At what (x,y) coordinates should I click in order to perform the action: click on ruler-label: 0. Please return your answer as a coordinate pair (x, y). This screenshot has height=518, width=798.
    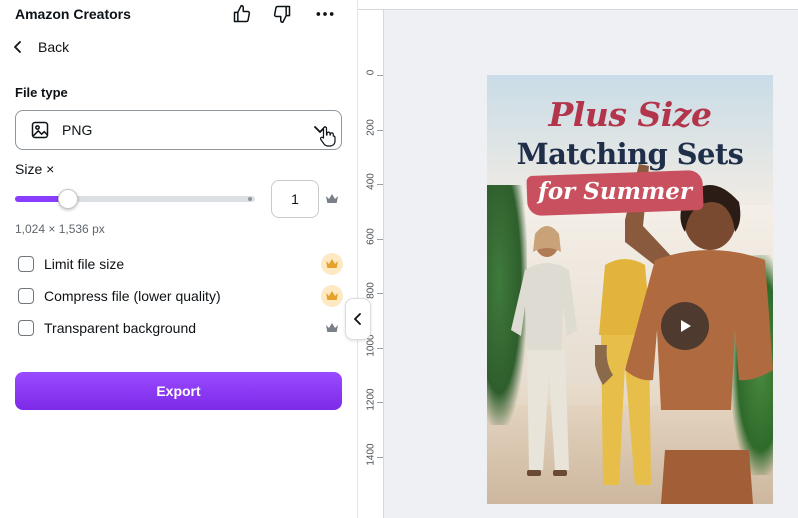
    Looking at the image, I should click on (371, 72).